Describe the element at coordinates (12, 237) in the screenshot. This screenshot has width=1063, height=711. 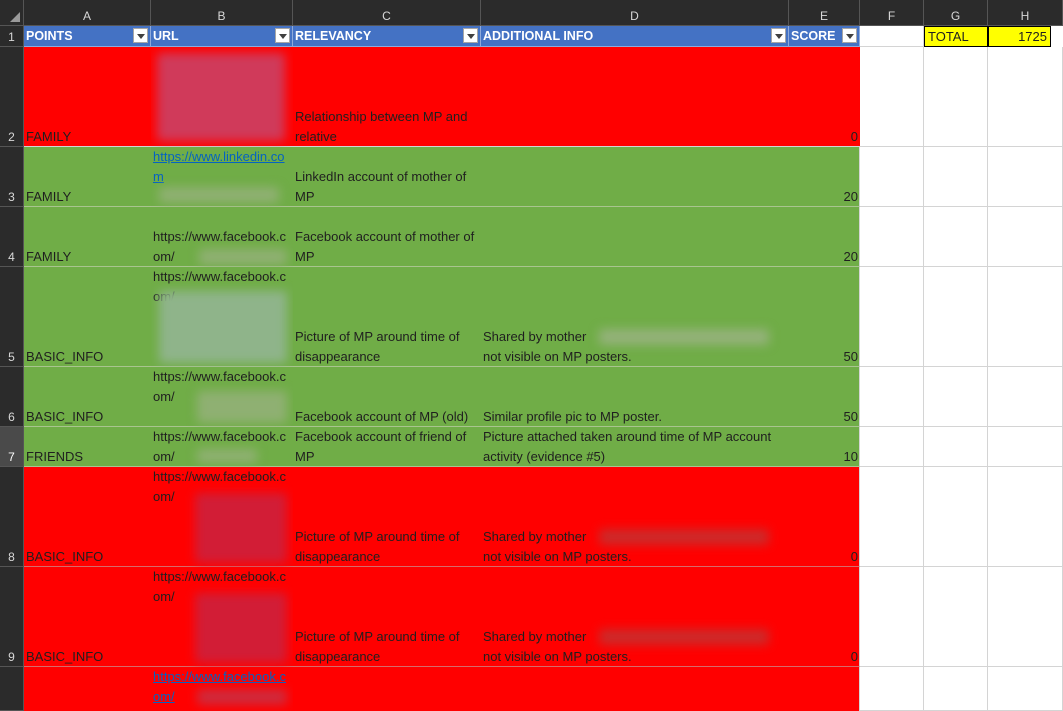
I see `row-header-4: 4` at that location.